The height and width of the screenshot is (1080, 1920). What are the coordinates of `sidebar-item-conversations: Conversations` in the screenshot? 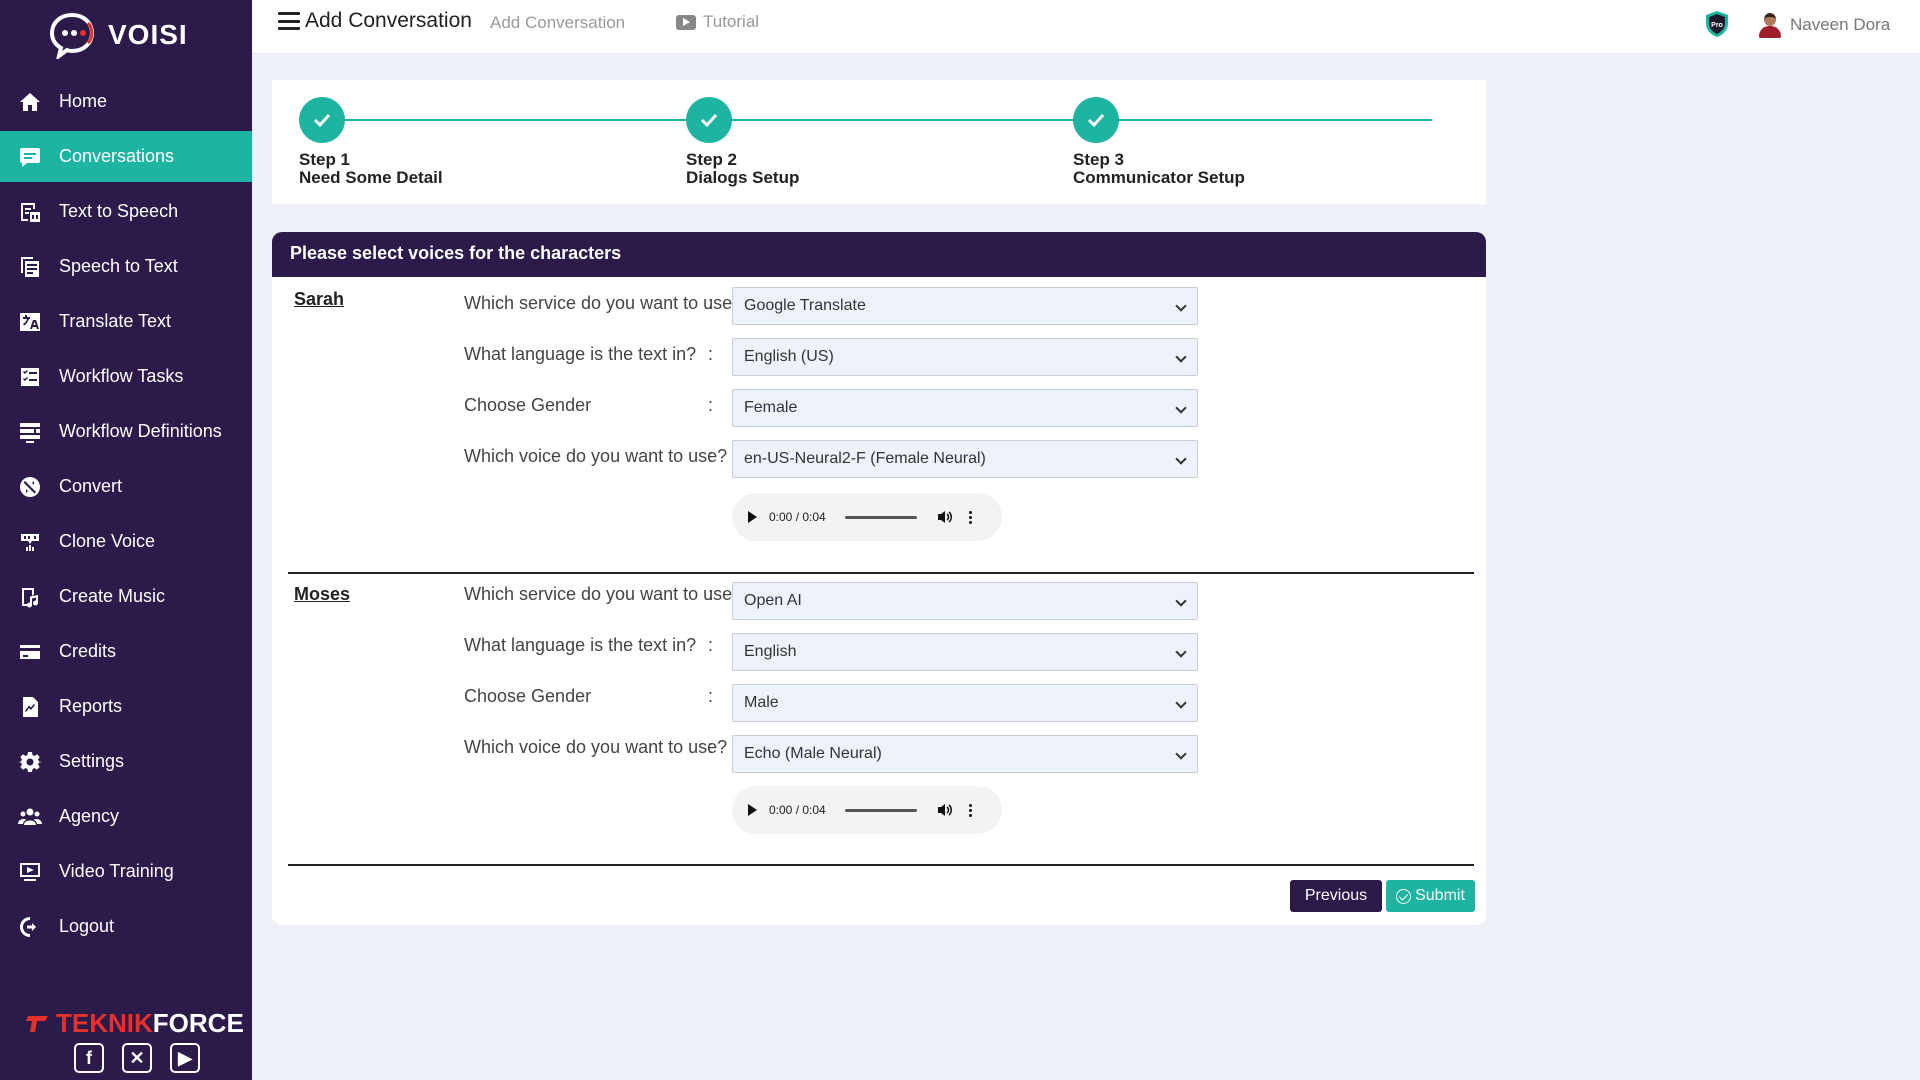 It's located at (126, 156).